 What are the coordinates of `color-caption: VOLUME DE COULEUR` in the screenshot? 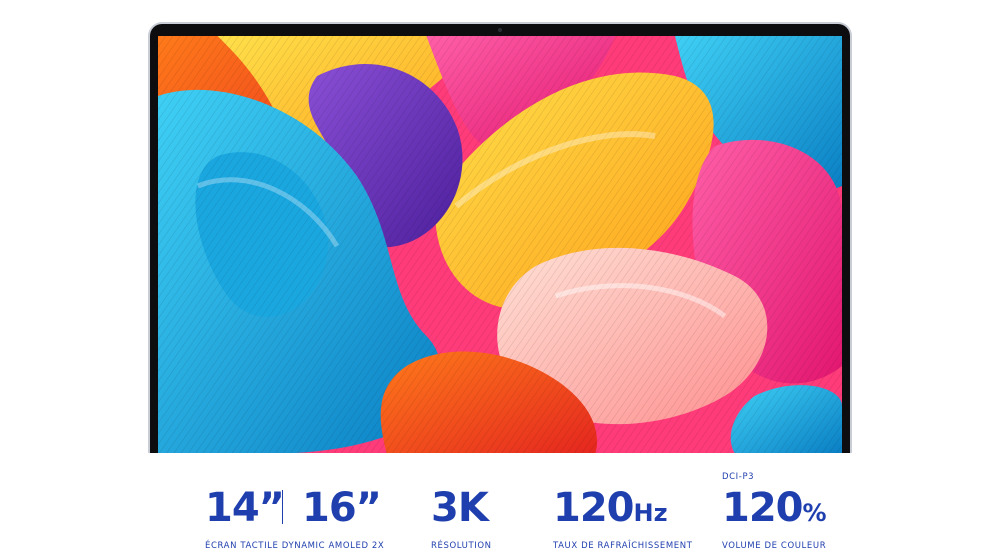 It's located at (774, 546).